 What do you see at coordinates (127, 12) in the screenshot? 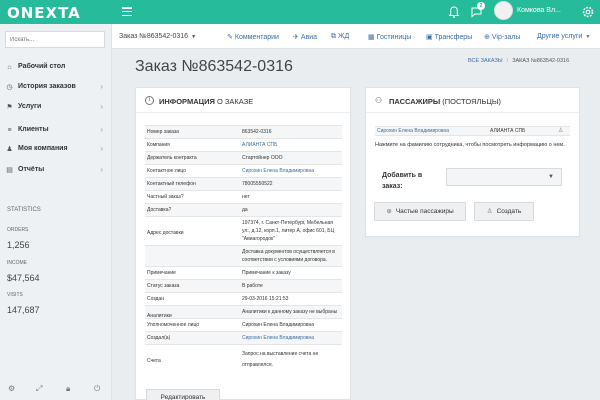
I see `menu-icon` at bounding box center [127, 12].